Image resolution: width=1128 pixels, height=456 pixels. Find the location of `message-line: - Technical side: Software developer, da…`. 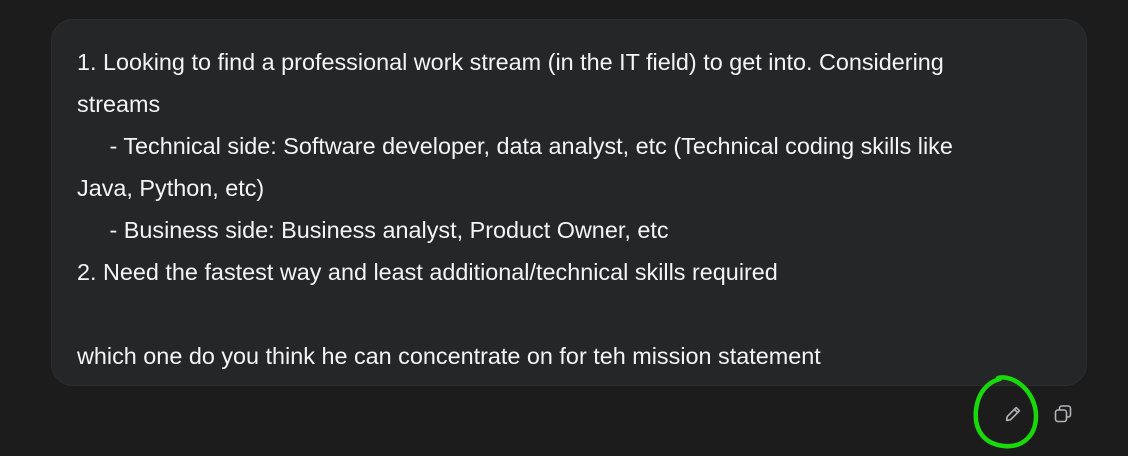

message-line: - Technical side: Software developer, da… is located at coordinates (515, 146).